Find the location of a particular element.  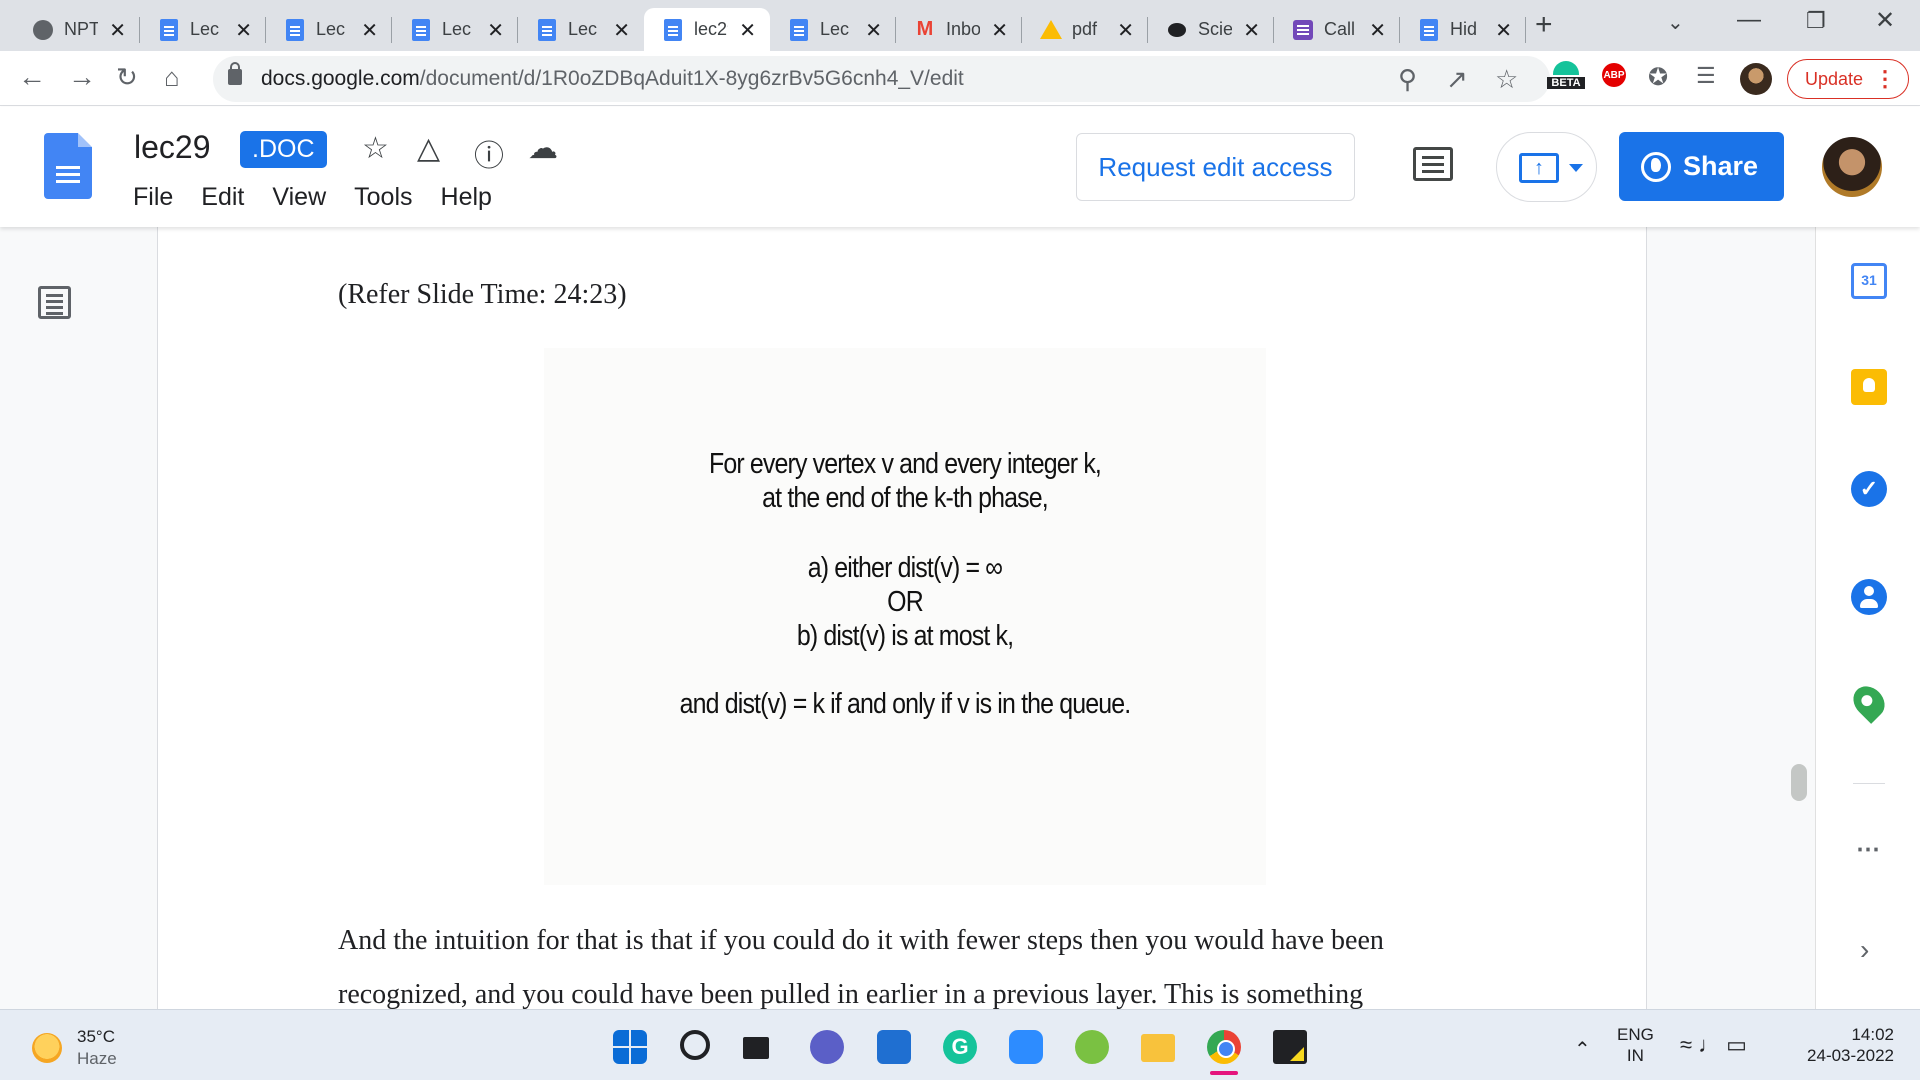

lock-icon is located at coordinates (235, 73).